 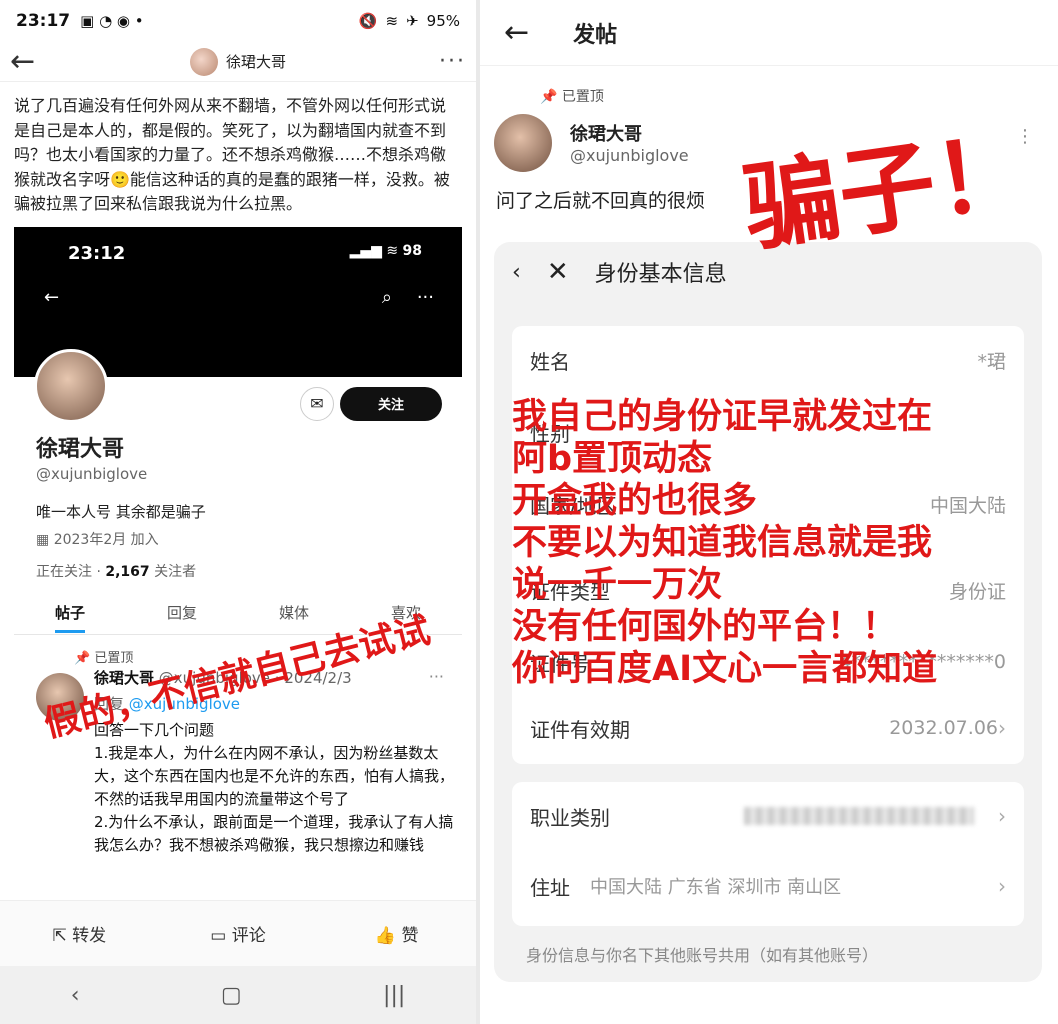 I want to click on nav-recents-icon: |||, so click(x=394, y=995).